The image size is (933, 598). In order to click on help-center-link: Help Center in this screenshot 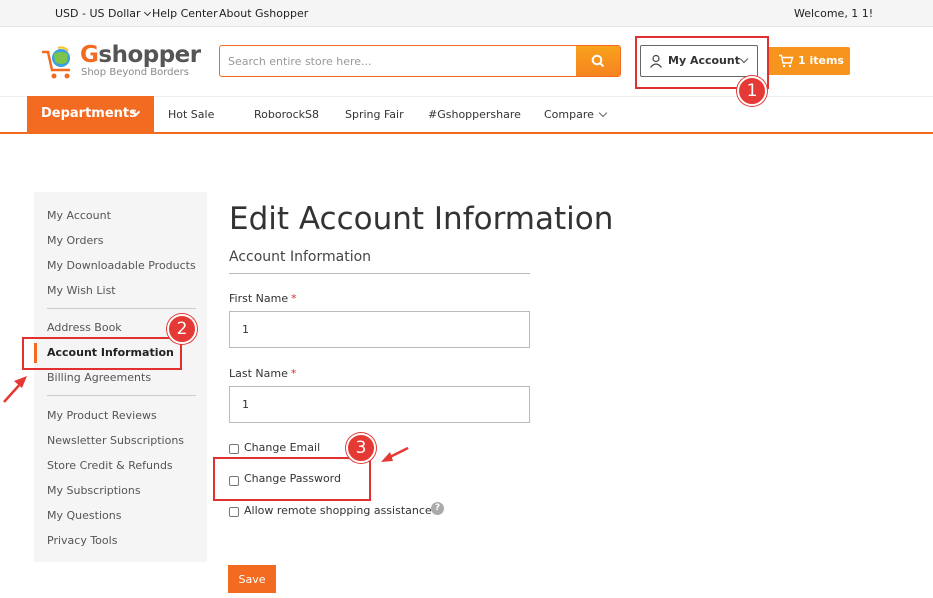, I will do `click(185, 13)`.